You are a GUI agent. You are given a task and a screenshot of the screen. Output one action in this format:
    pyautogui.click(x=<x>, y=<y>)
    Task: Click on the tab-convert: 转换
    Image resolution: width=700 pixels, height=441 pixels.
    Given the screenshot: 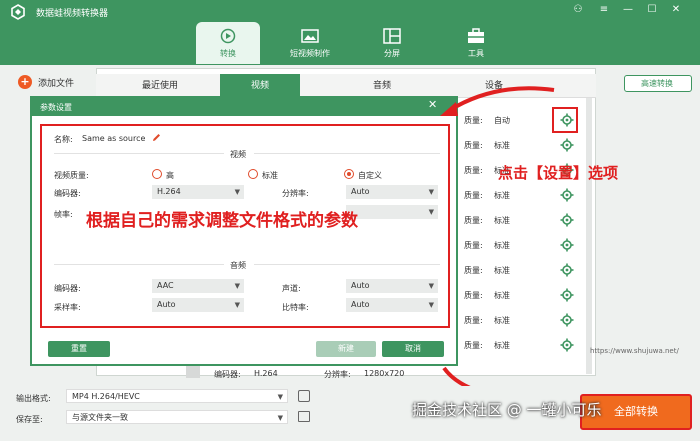 What is the action you would take?
    pyautogui.click(x=228, y=43)
    